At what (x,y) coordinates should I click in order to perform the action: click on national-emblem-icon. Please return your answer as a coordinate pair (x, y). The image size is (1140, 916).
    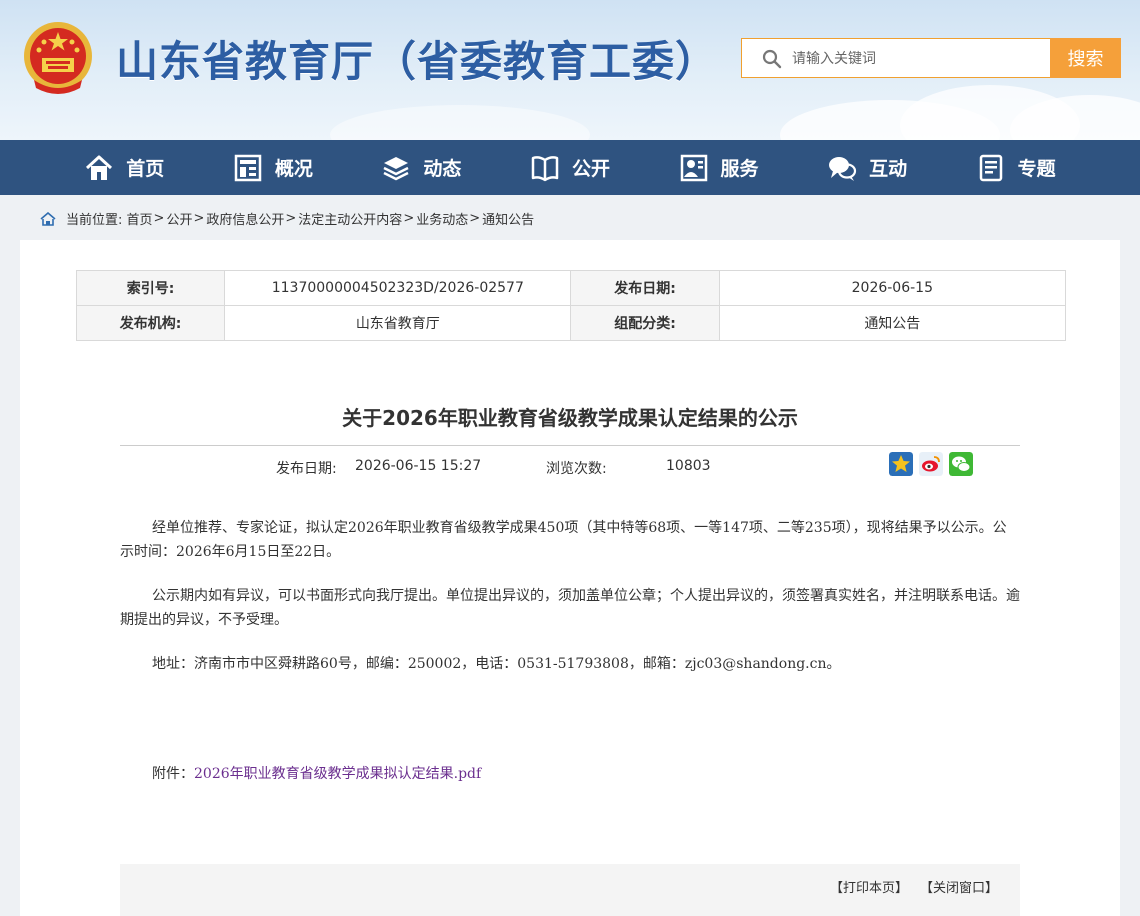
    Looking at the image, I should click on (58, 58).